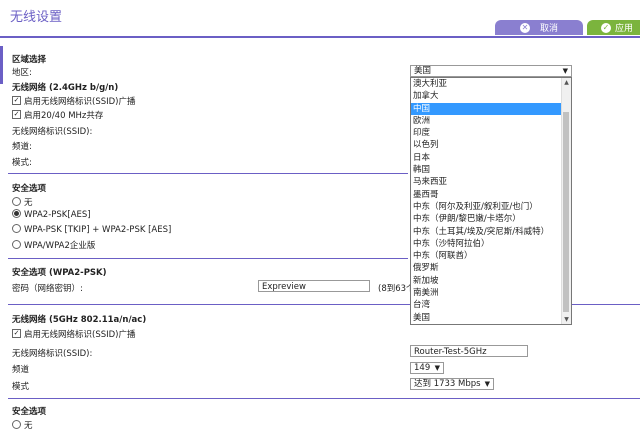 This screenshot has height=431, width=640. I want to click on ssid-broadcast-24-label: 启用无线网络标识(SSID)广播, so click(80, 102).